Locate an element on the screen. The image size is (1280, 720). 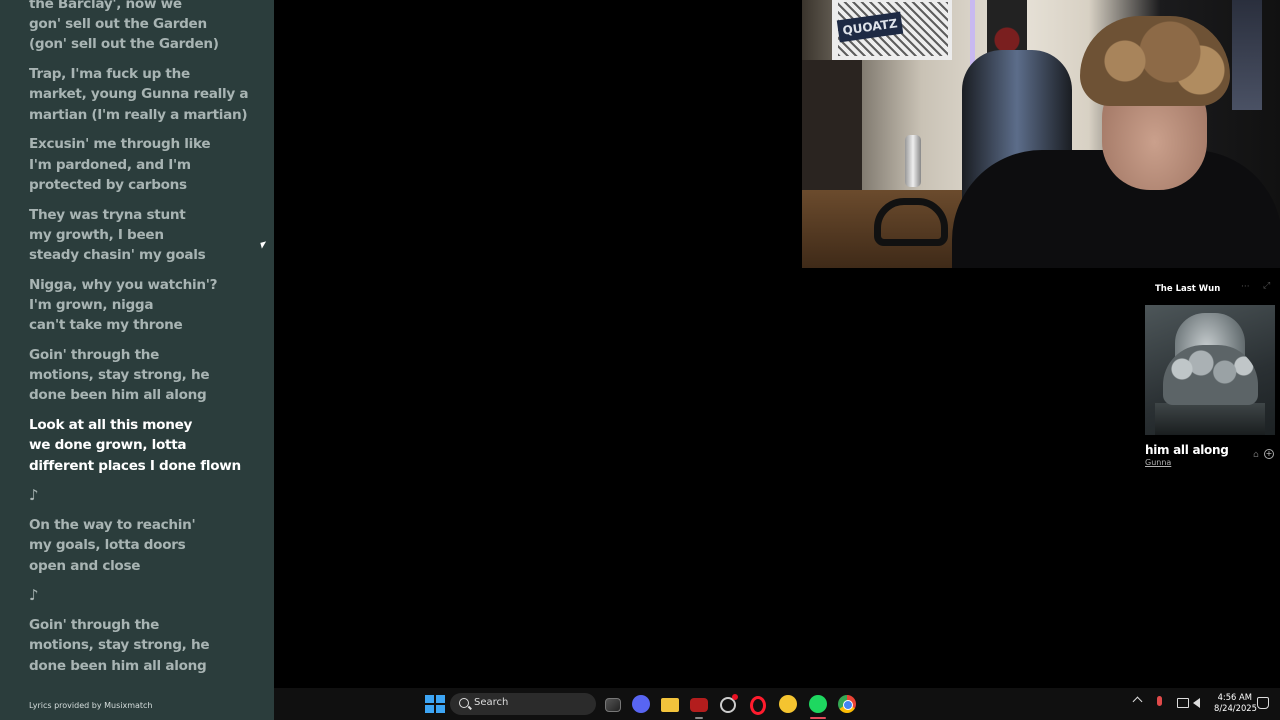
spotify-icon is located at coordinates (818, 704).